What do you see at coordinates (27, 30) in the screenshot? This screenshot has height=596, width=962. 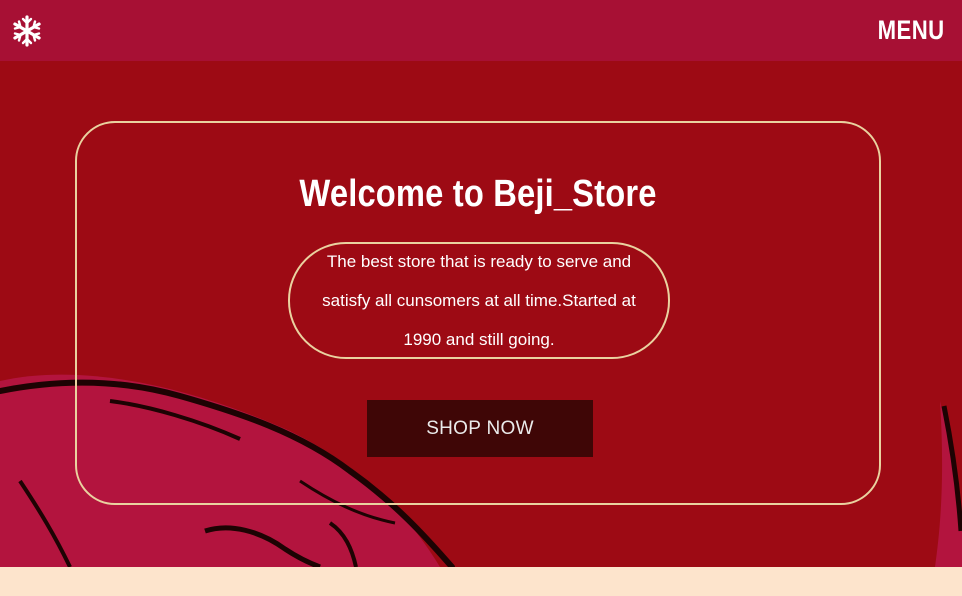 I see `snowflake-icon` at bounding box center [27, 30].